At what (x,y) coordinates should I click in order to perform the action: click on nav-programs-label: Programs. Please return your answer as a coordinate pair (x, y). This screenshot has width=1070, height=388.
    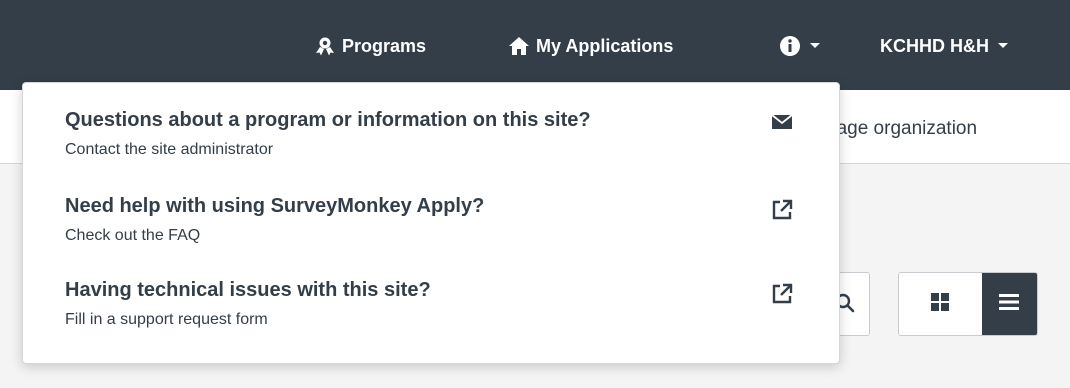
    Looking at the image, I should click on (384, 45).